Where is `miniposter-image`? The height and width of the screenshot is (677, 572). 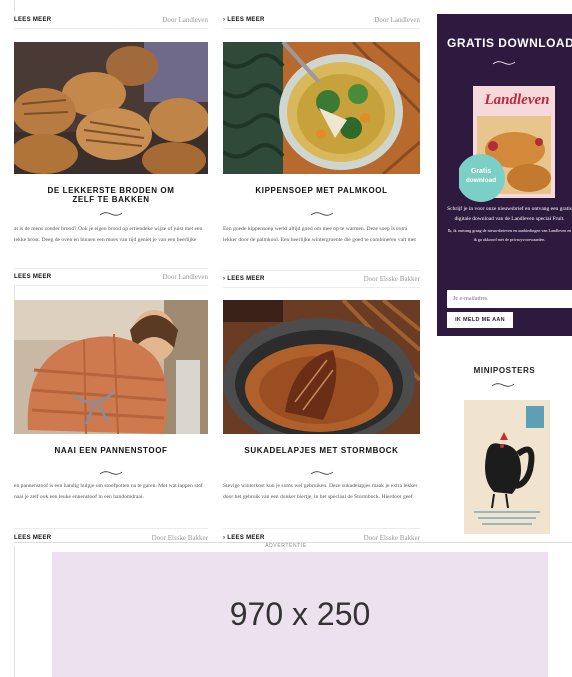
miniposter-image is located at coordinates (507, 467).